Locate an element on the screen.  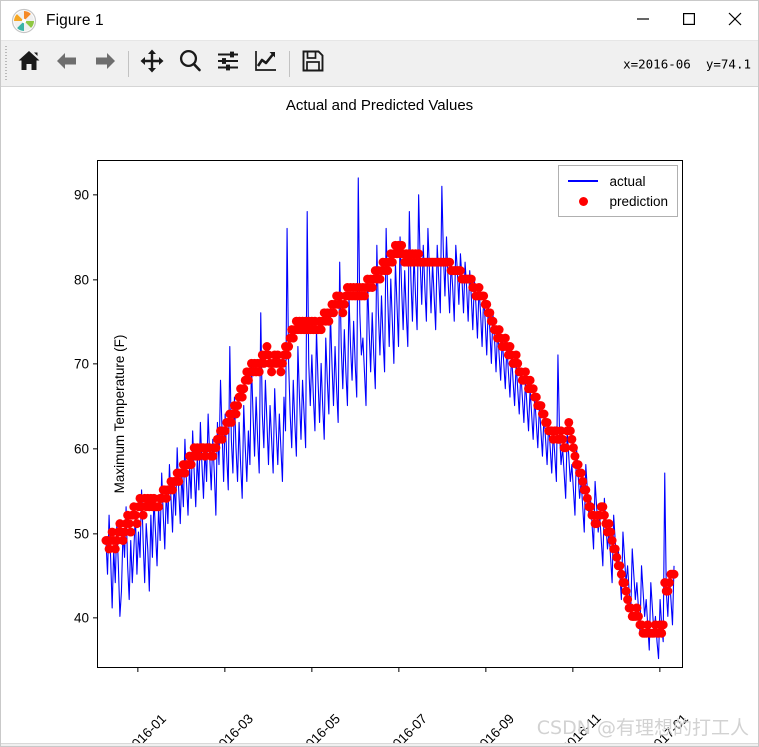
coordinate-readout: x=2016-06 y=74.1 is located at coordinates (687, 63).